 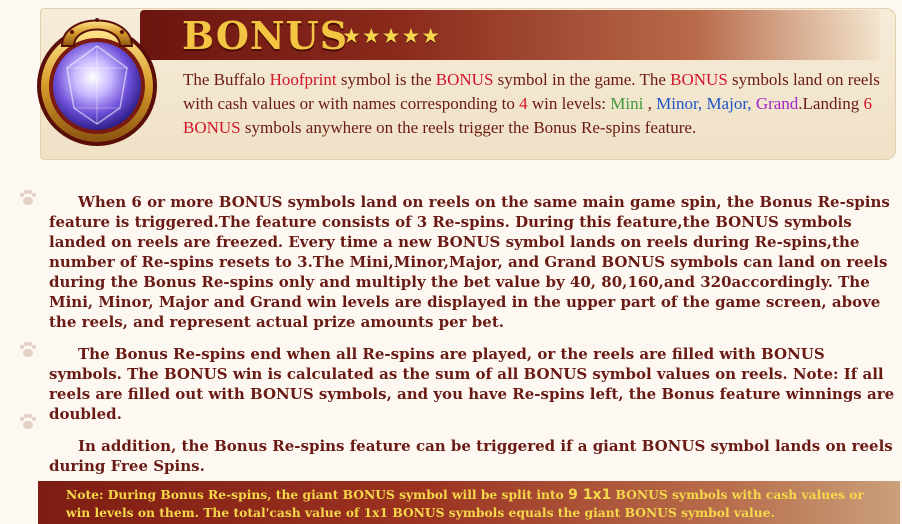 I want to click on rating-stars: ★★★★★, so click(x=392, y=36).